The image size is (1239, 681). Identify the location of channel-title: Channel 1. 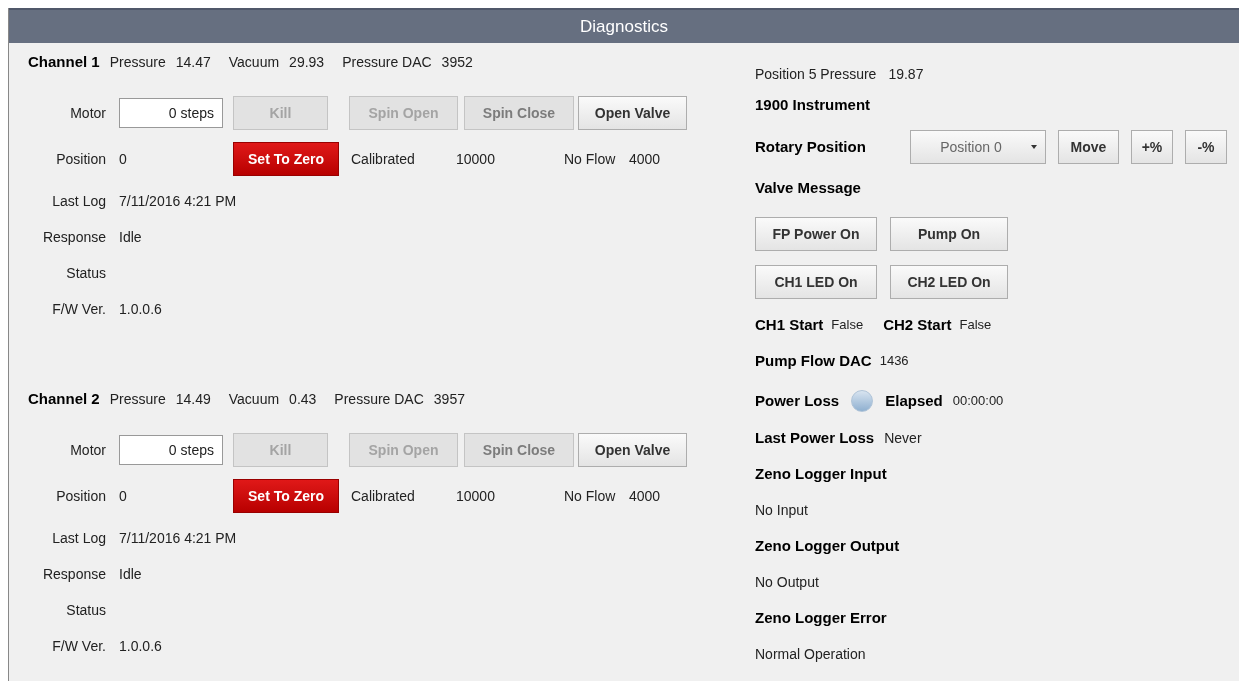
(64, 62).